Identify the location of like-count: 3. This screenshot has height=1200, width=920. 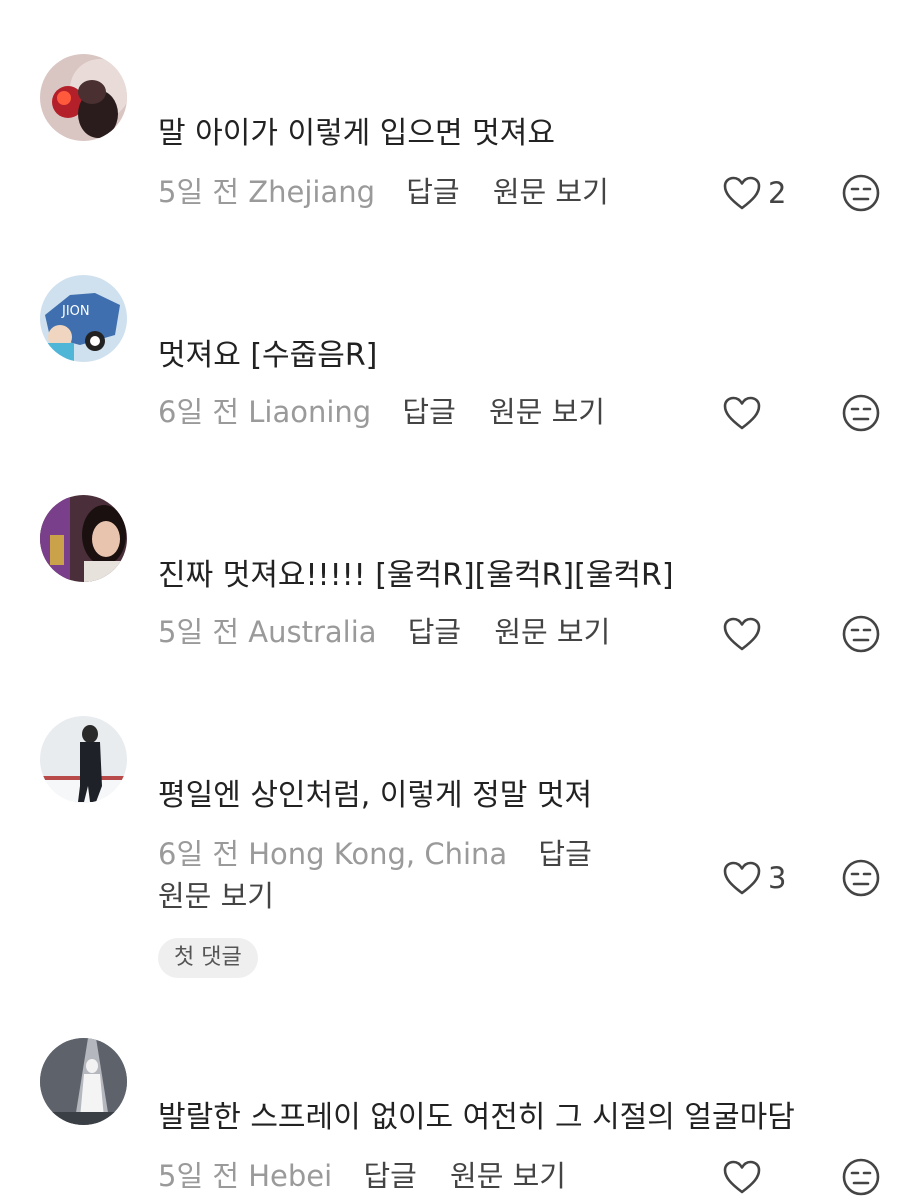
(777, 878).